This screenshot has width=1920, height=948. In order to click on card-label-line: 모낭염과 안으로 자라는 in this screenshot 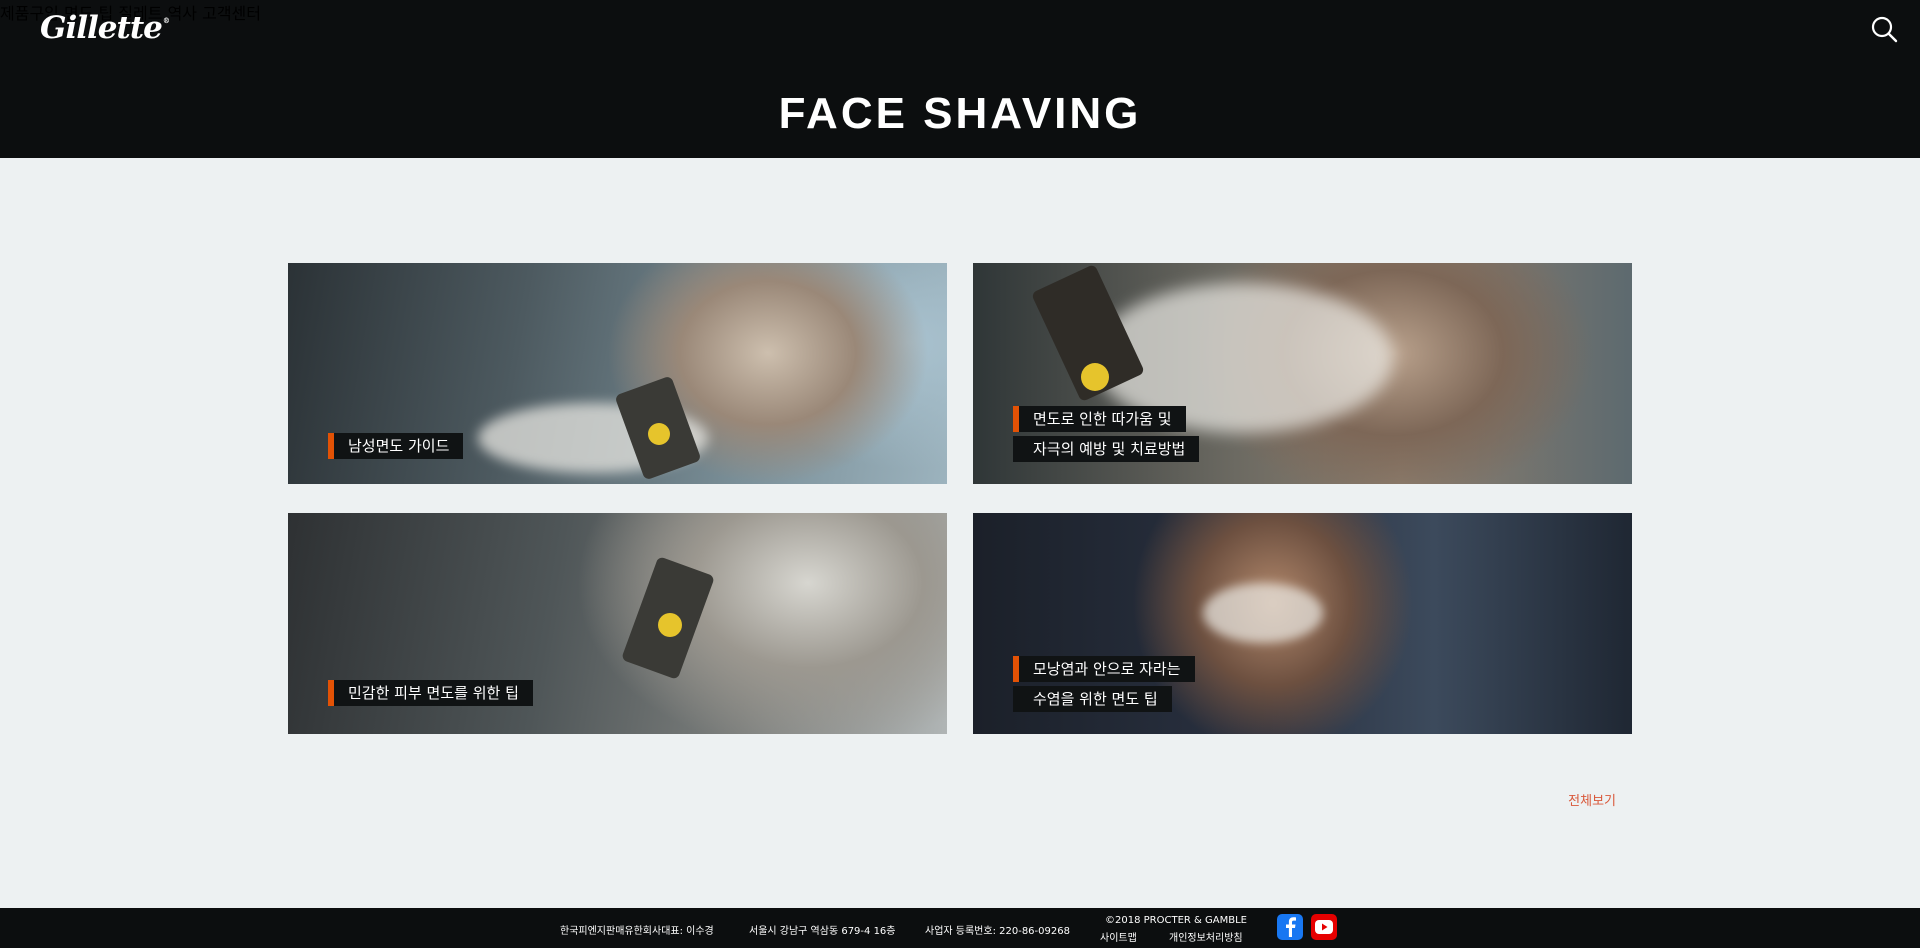, I will do `click(1104, 669)`.